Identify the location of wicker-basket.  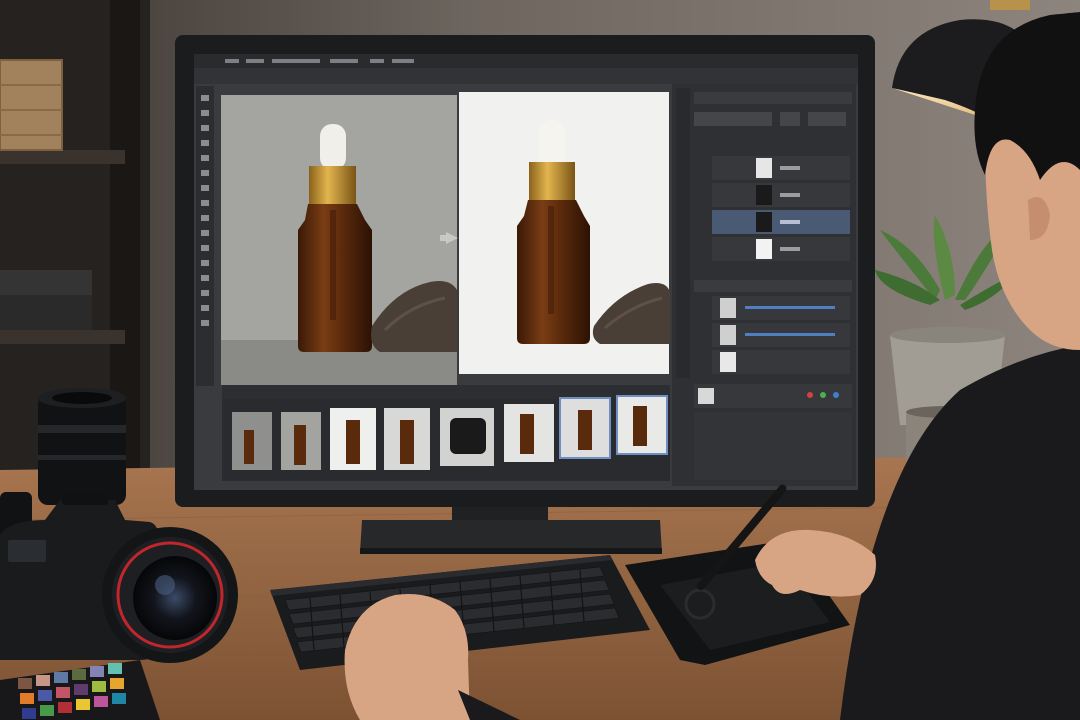
(31, 105).